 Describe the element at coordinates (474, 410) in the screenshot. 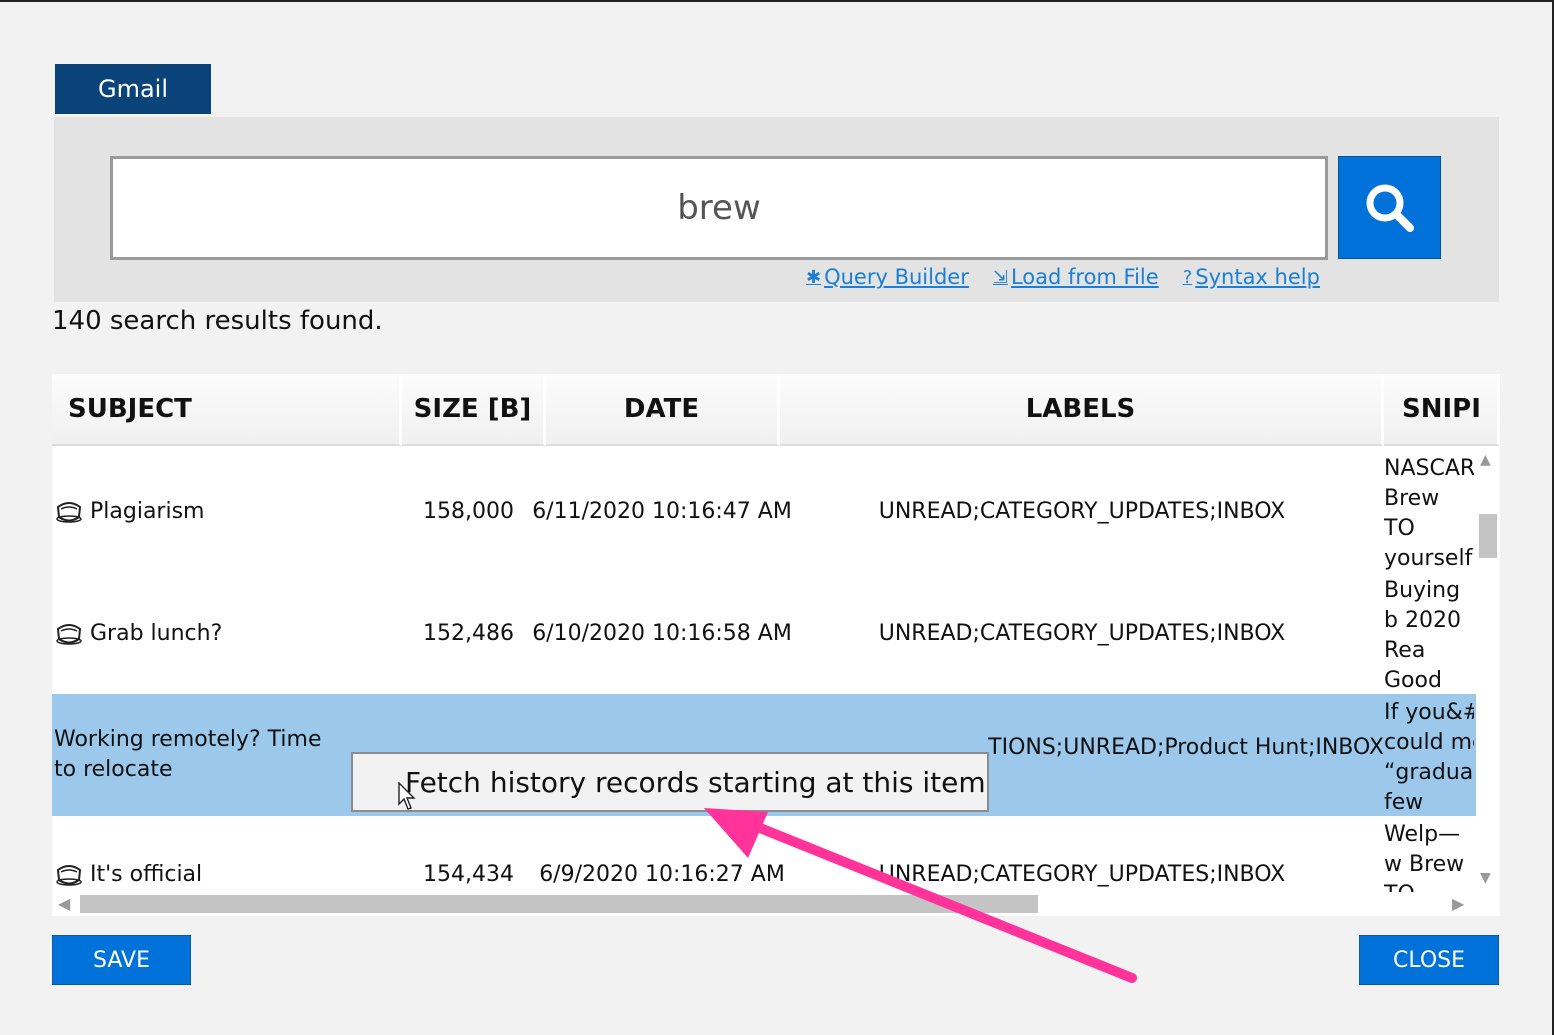

I see `column-header-size: SIZE [B]` at that location.